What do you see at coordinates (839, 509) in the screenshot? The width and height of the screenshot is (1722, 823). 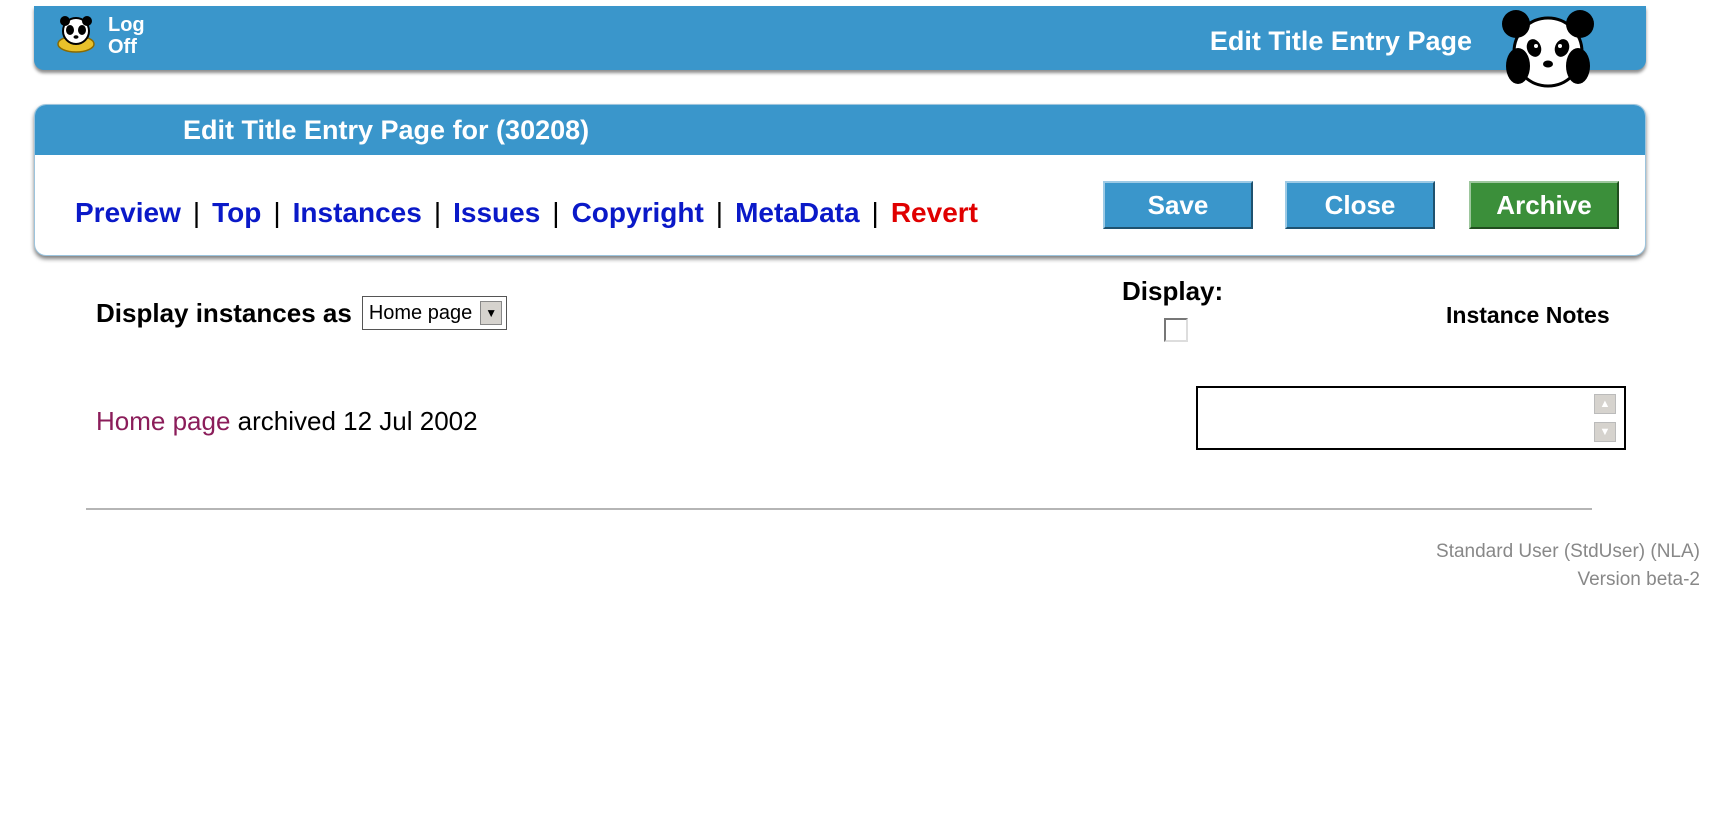 I see `divider` at bounding box center [839, 509].